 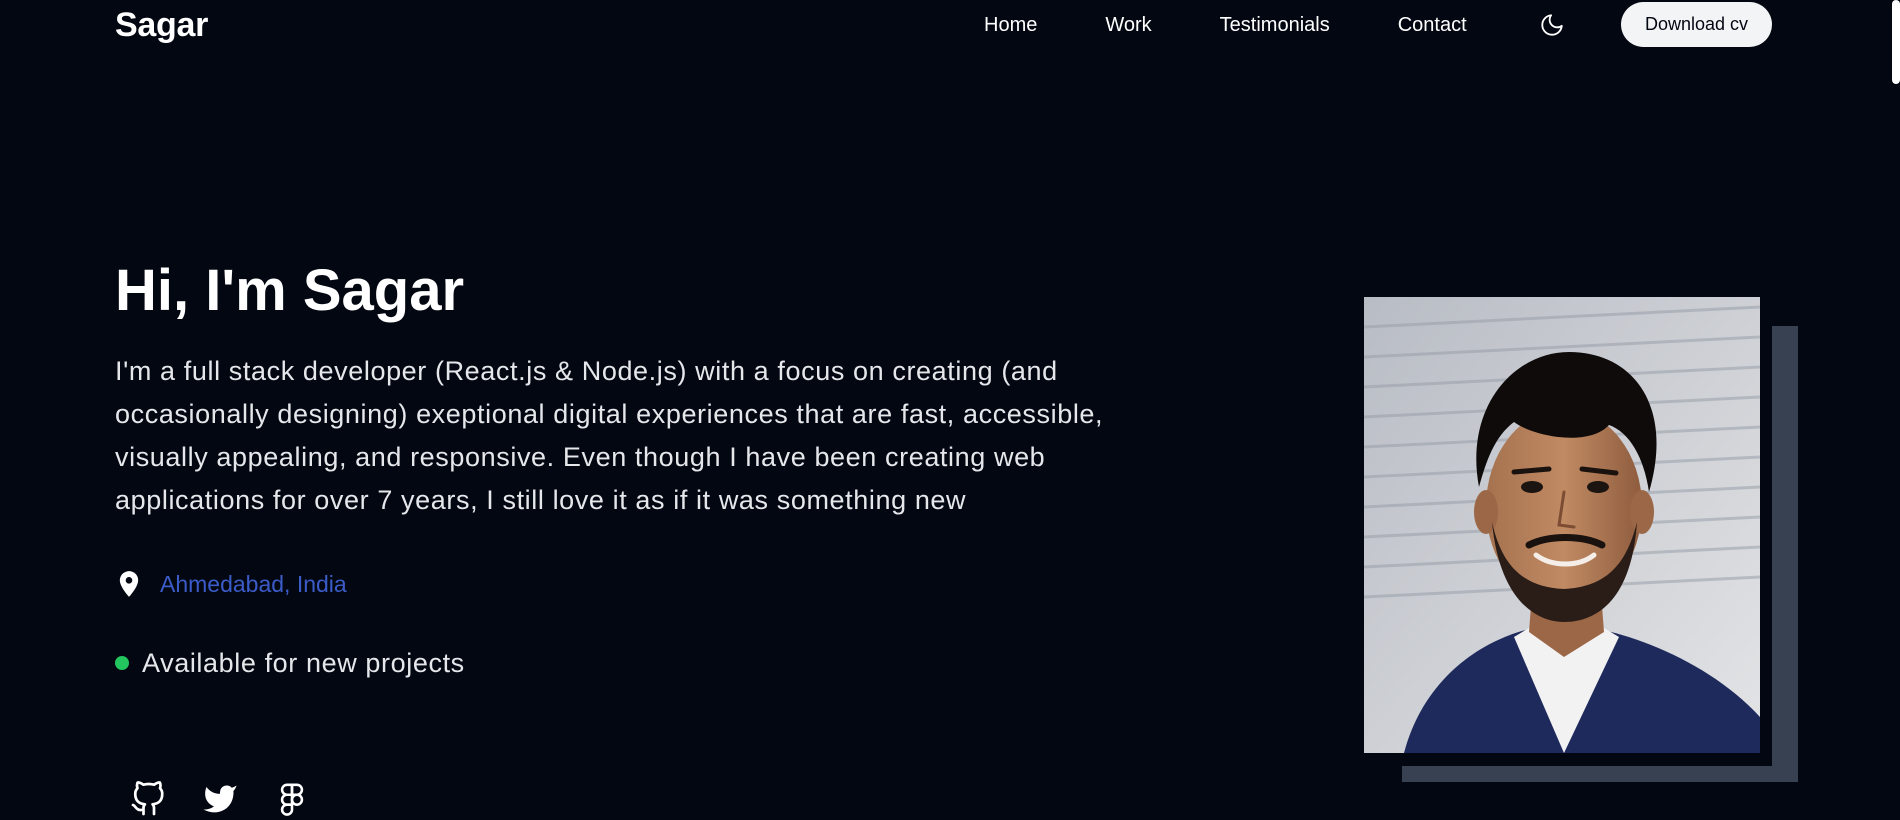 I want to click on twitter-link, so click(x=220, y=800).